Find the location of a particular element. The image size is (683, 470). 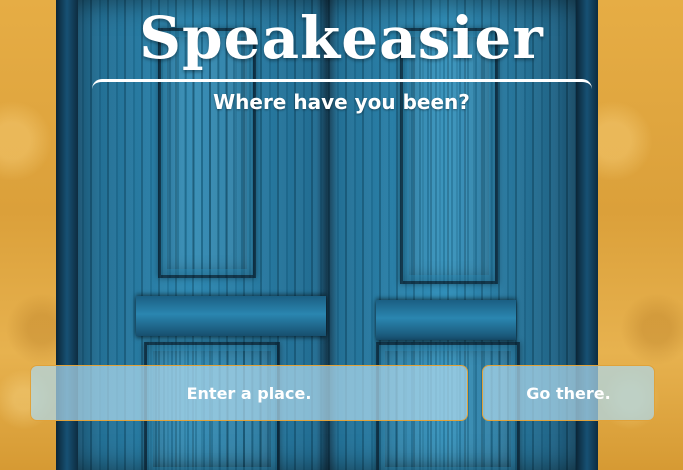

app-subtitle: Where have you been? is located at coordinates (341, 102).